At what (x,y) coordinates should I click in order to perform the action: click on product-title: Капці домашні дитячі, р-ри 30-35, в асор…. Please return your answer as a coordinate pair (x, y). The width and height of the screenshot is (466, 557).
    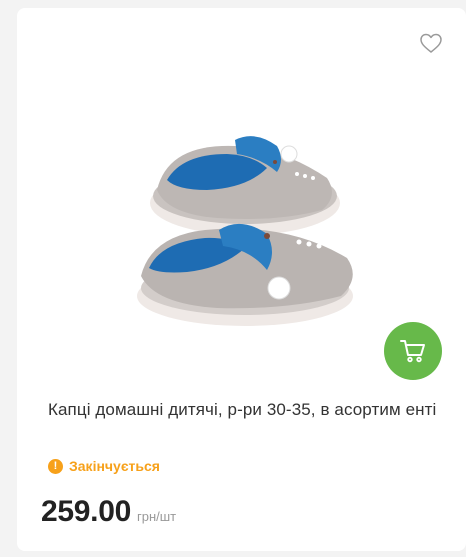
    Looking at the image, I should click on (248, 410).